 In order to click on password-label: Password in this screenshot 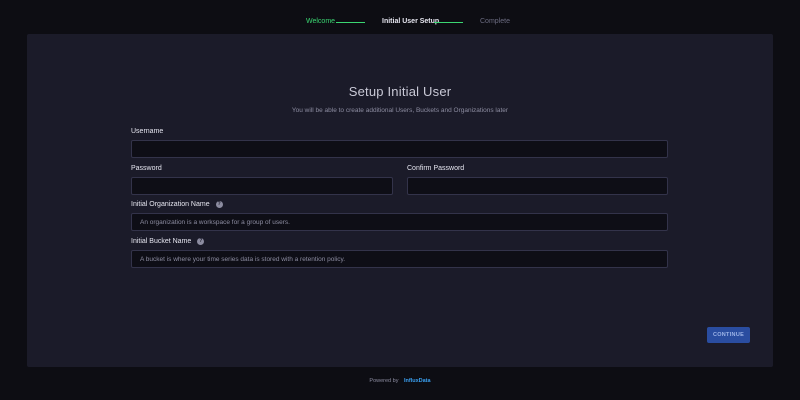, I will do `click(146, 168)`.